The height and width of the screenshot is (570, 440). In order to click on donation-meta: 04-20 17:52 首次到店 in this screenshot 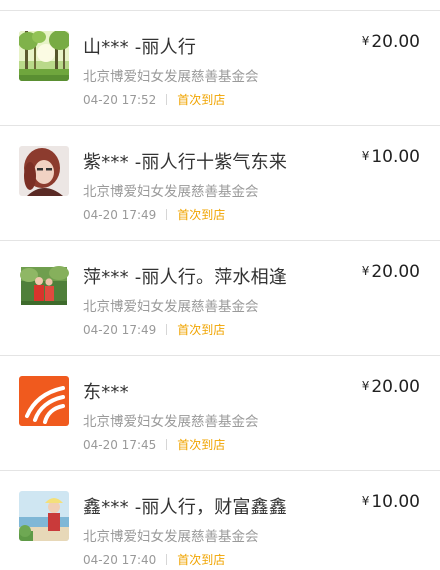, I will do `click(154, 99)`.